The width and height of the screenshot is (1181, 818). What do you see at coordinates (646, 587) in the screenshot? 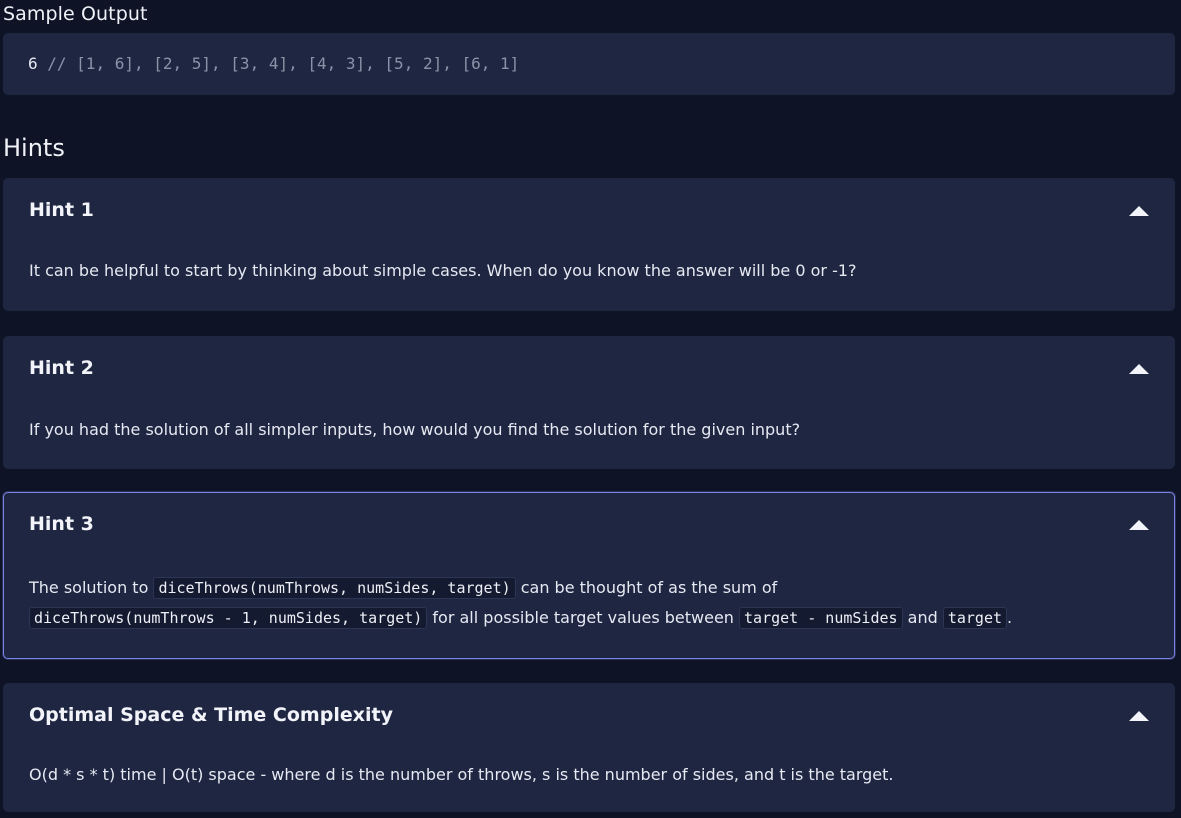
I see `hint-3-text-part: can be thought of as the sum of` at bounding box center [646, 587].